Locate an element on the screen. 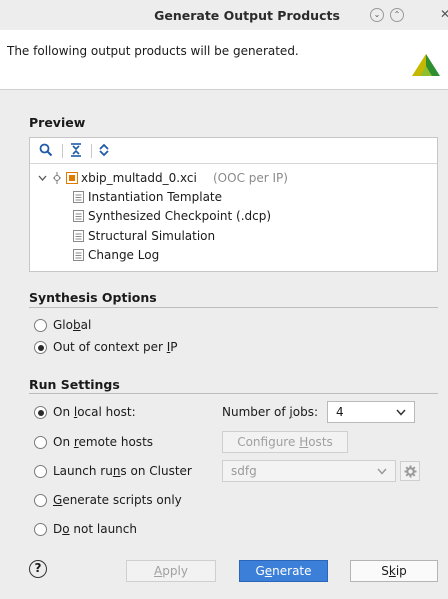 Image resolution: width=448 pixels, height=599 pixels. gear-icon is located at coordinates (410, 471).